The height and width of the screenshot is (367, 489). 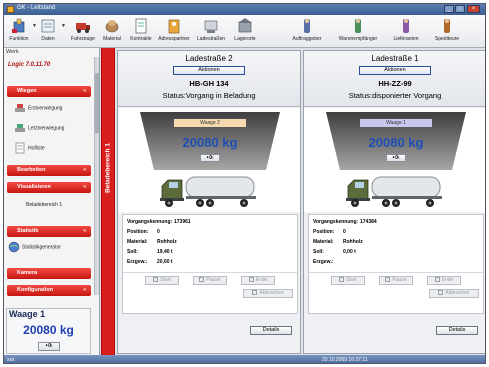 I want to click on loading-lane-icon, so click(x=211, y=26).